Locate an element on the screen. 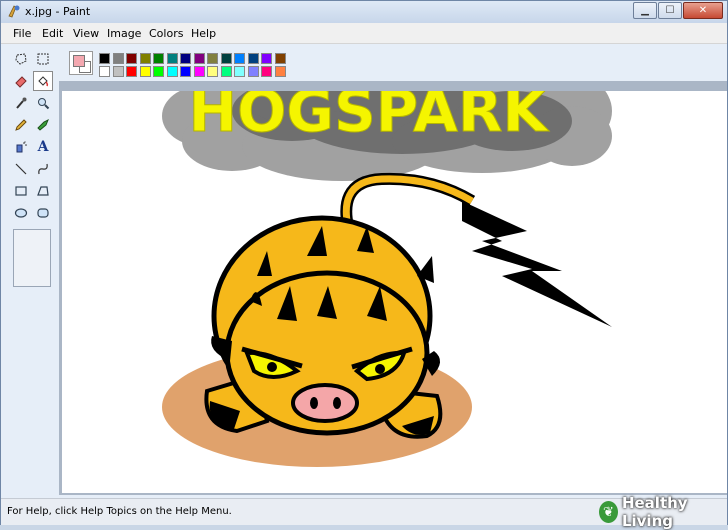 The image size is (728, 530). paint-bucket-icon is located at coordinates (43, 81).